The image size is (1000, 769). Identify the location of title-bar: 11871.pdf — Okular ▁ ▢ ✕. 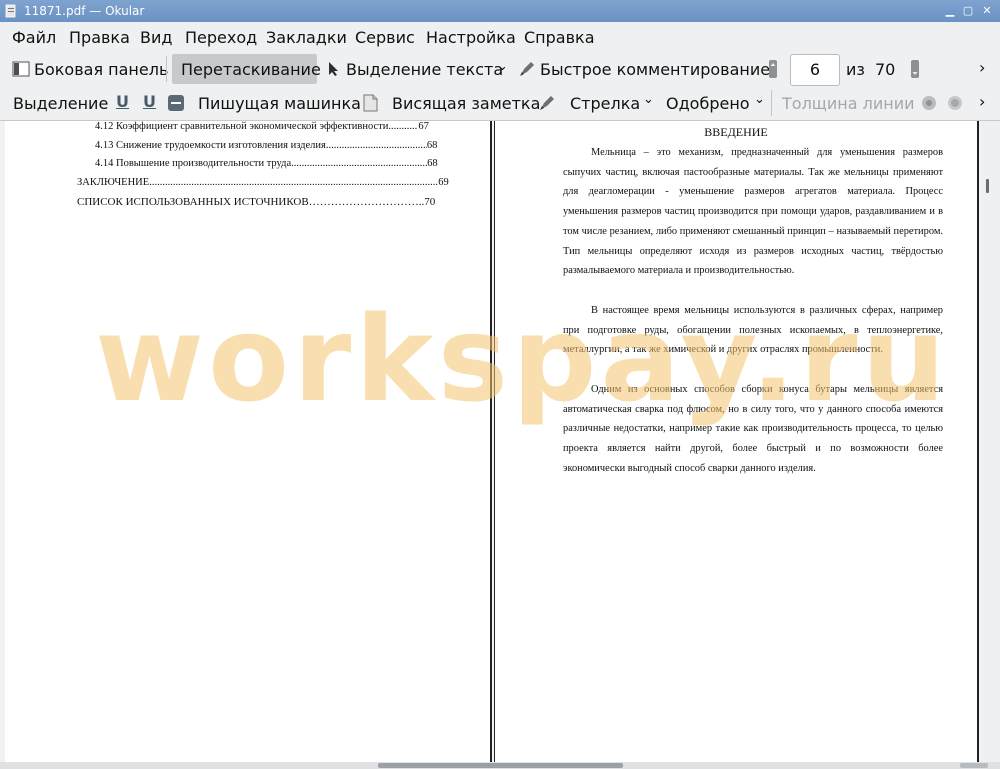
(500, 11).